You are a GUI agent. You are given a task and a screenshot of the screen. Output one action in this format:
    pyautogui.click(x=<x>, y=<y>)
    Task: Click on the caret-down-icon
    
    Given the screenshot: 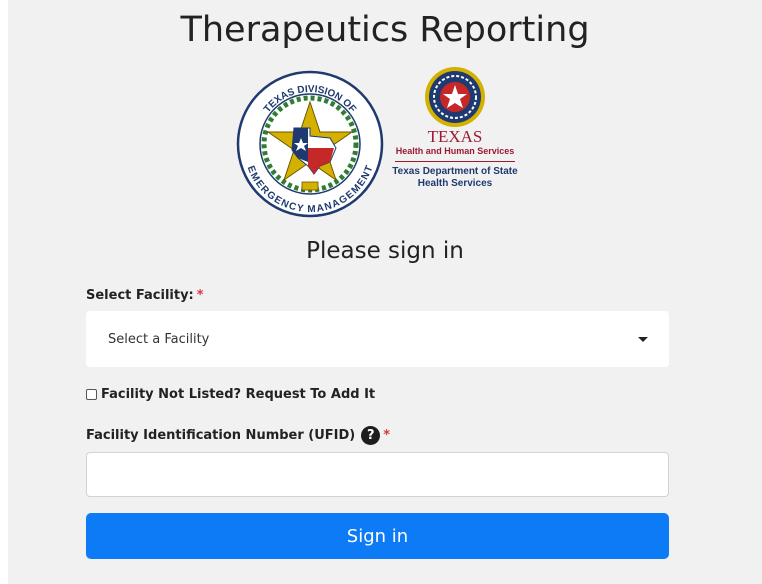 What is the action you would take?
    pyautogui.click(x=643, y=339)
    